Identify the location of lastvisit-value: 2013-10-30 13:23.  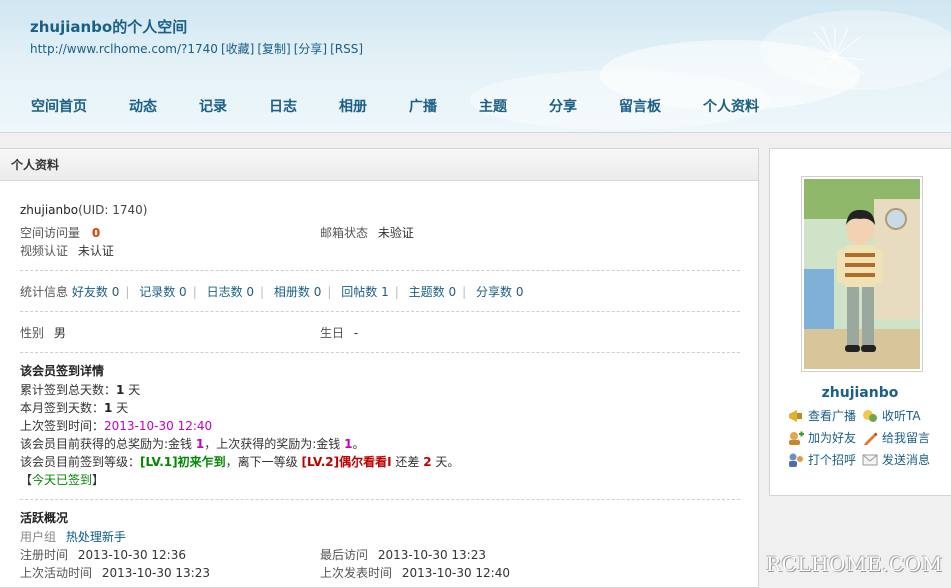
(431, 555).